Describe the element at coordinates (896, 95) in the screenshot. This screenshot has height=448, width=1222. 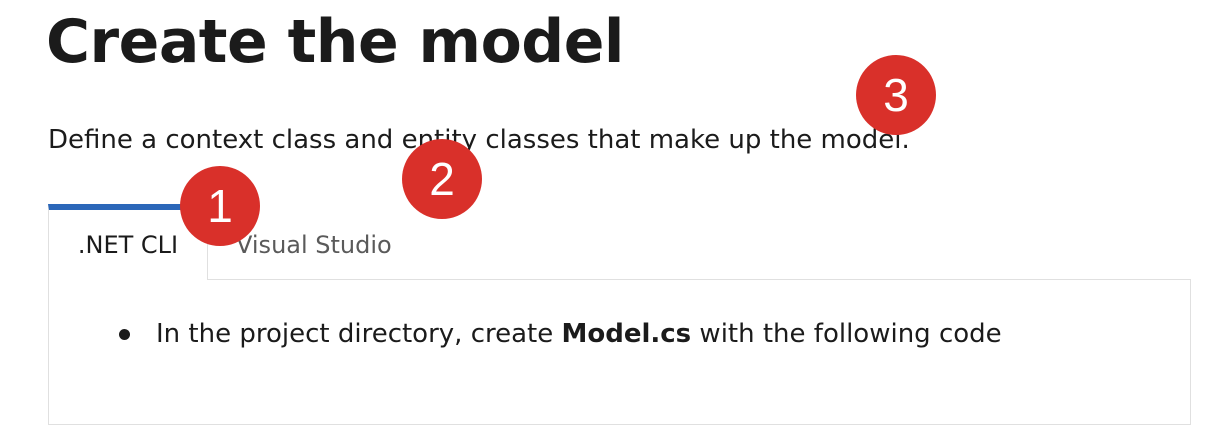
I see `annotation-marker-3: 3` at that location.